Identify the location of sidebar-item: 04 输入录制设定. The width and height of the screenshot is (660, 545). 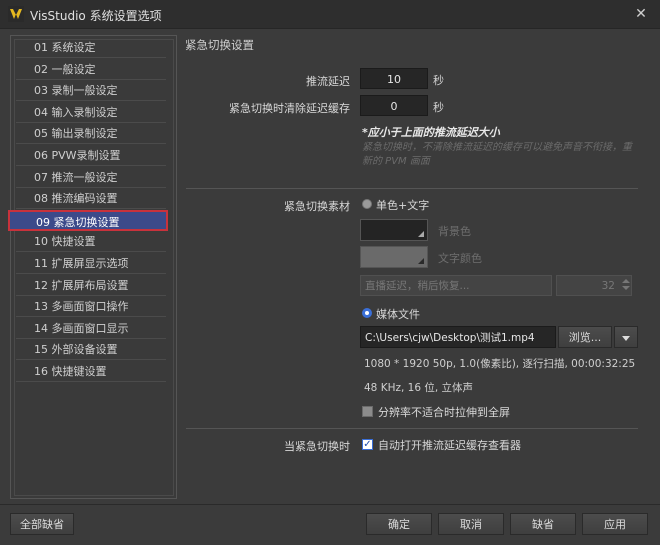
(91, 112).